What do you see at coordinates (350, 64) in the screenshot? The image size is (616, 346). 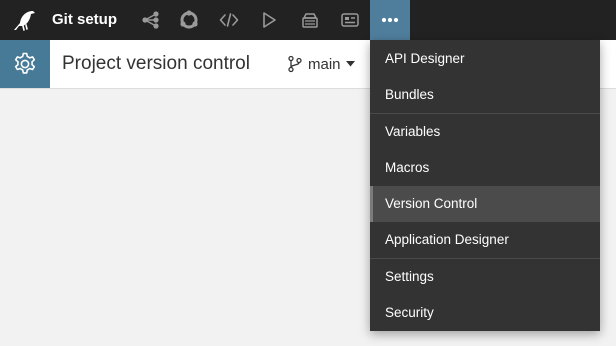 I see `chevron-down-icon` at bounding box center [350, 64].